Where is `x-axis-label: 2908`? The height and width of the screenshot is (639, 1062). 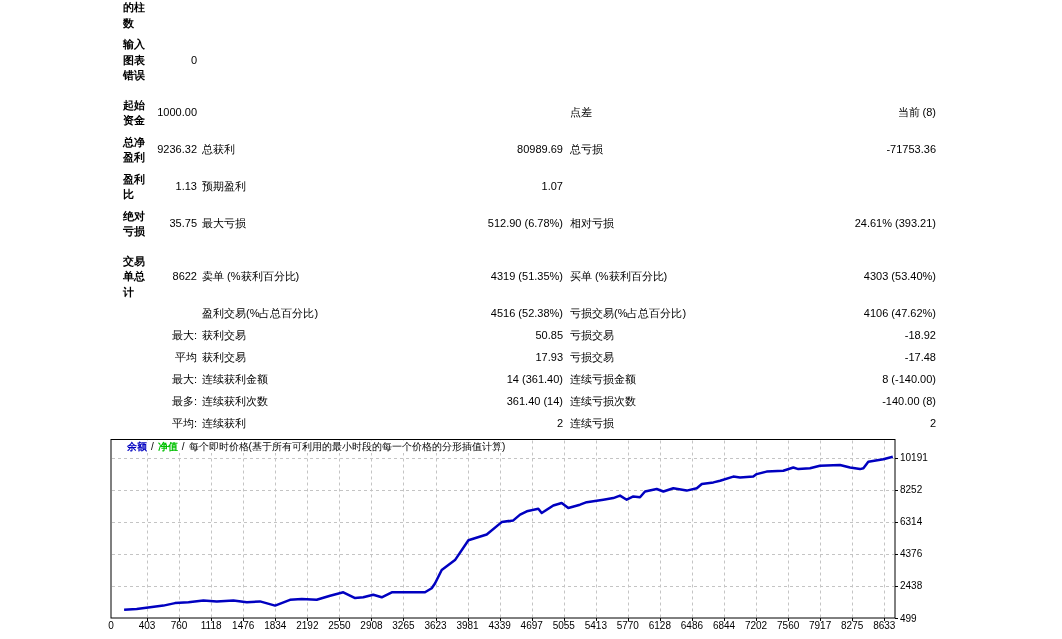 x-axis-label: 2908 is located at coordinates (371, 625).